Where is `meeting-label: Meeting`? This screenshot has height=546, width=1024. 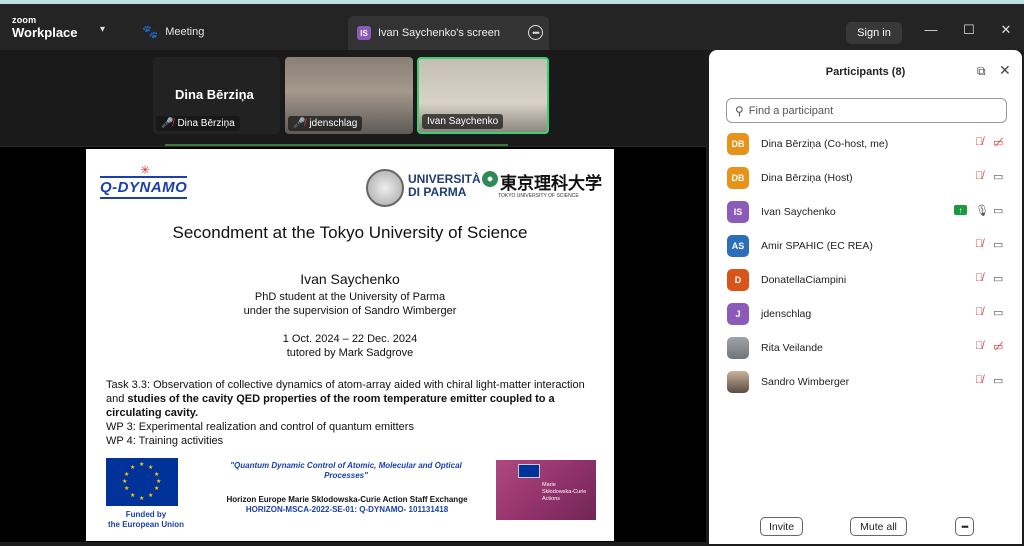 meeting-label: Meeting is located at coordinates (185, 32).